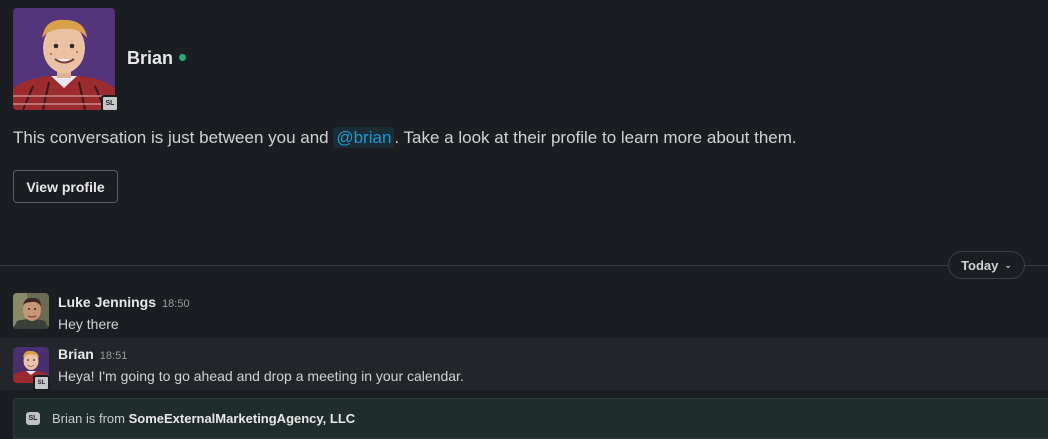 Image resolution: width=1048 pixels, height=439 pixels. I want to click on message-header: Luke Jennings 18:50, so click(124, 303).